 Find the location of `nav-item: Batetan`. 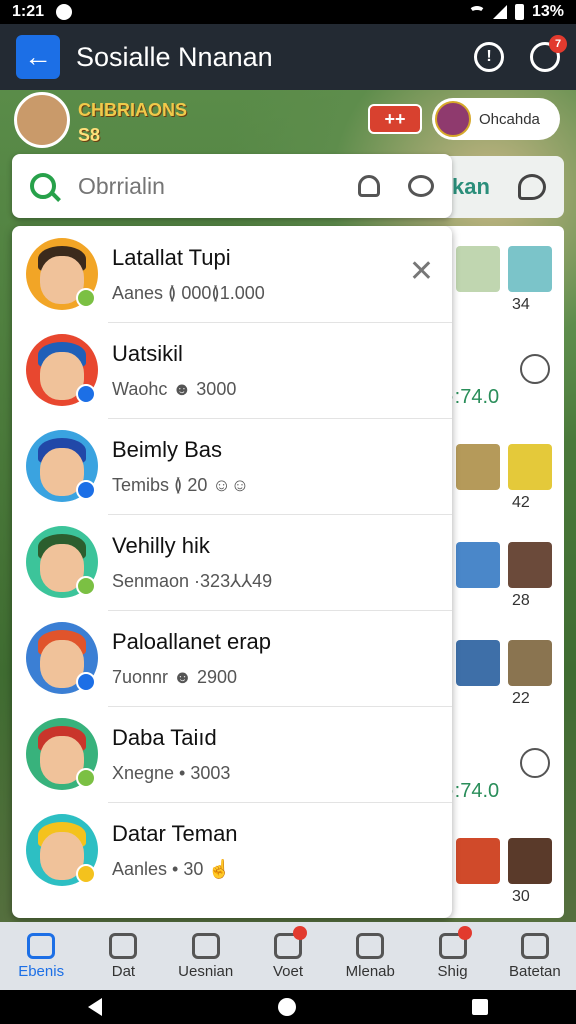

nav-item: Batetan is located at coordinates (535, 956).